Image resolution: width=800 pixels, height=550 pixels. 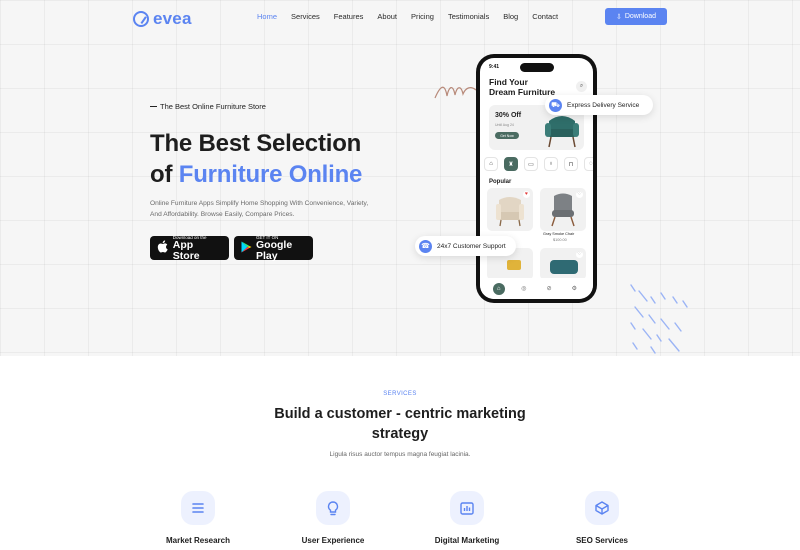 I want to click on chair-category-icon: ♜, so click(x=511, y=164).